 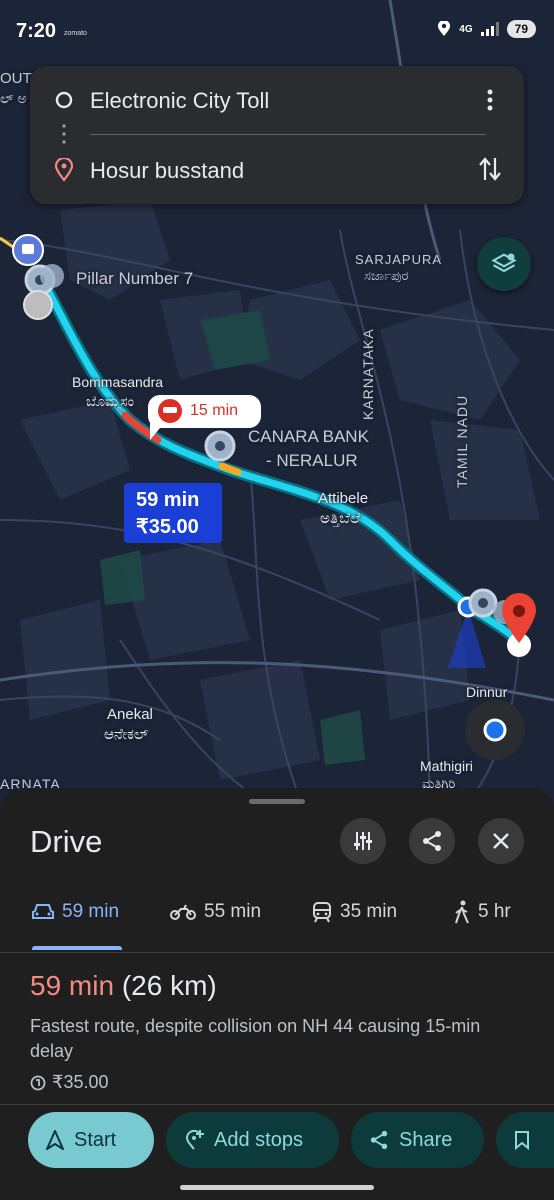 I want to click on tab-drive: 59 min, so click(x=75, y=912).